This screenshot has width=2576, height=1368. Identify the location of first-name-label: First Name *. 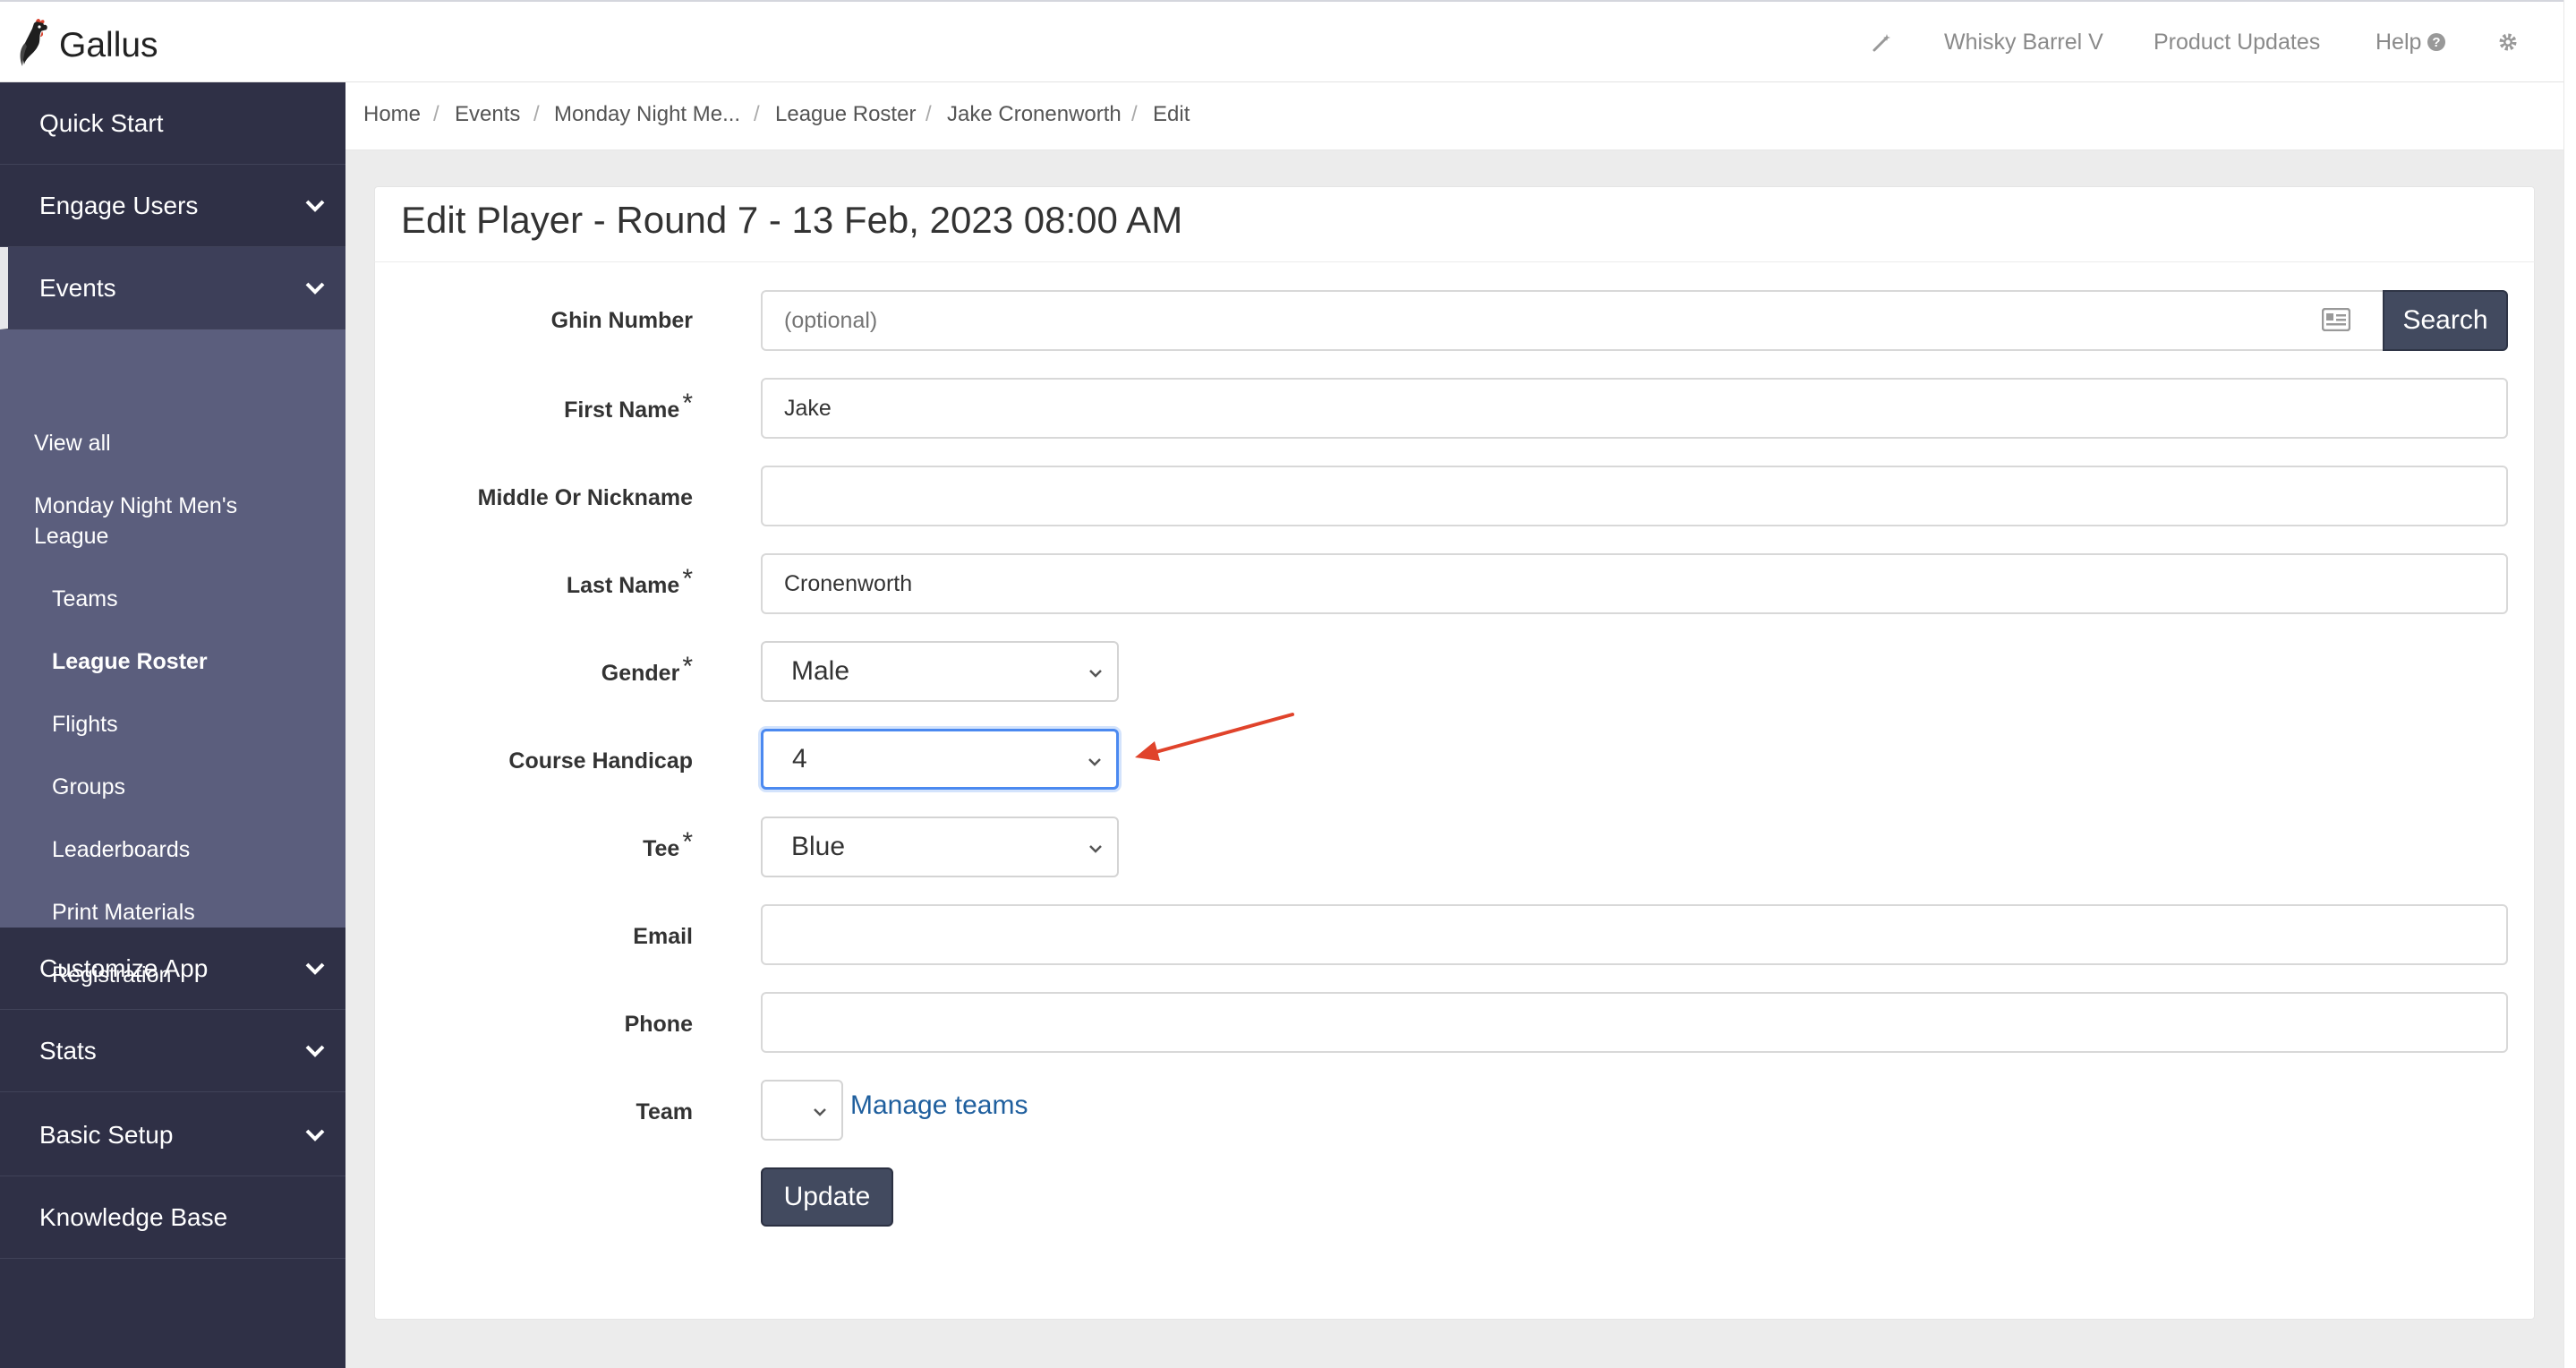
(628, 406).